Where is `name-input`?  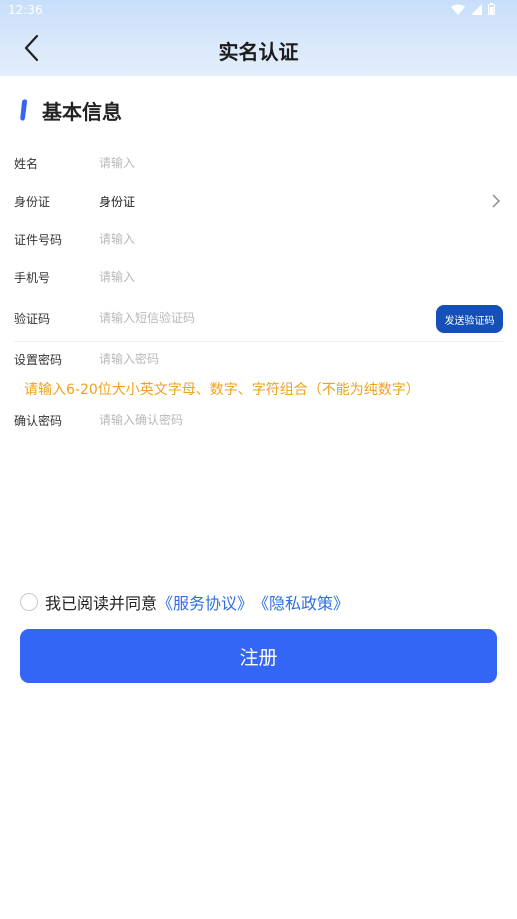
name-input is located at coordinates (259, 163).